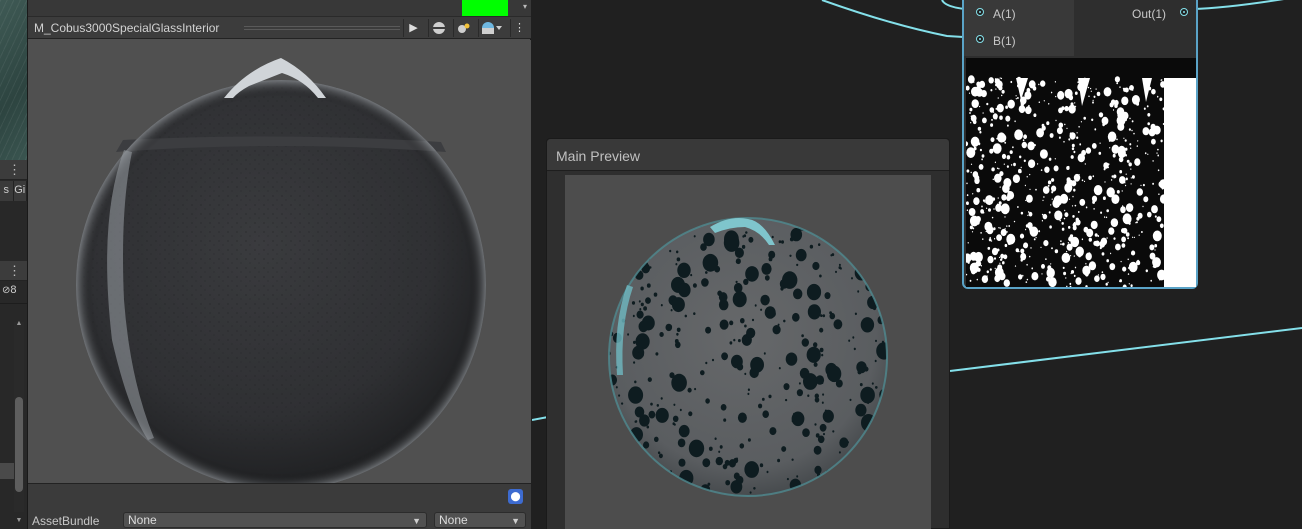 The height and width of the screenshot is (529, 1302). What do you see at coordinates (480, 520) in the screenshot?
I see `asset-bundle-variant-dropdown: None ▼` at bounding box center [480, 520].